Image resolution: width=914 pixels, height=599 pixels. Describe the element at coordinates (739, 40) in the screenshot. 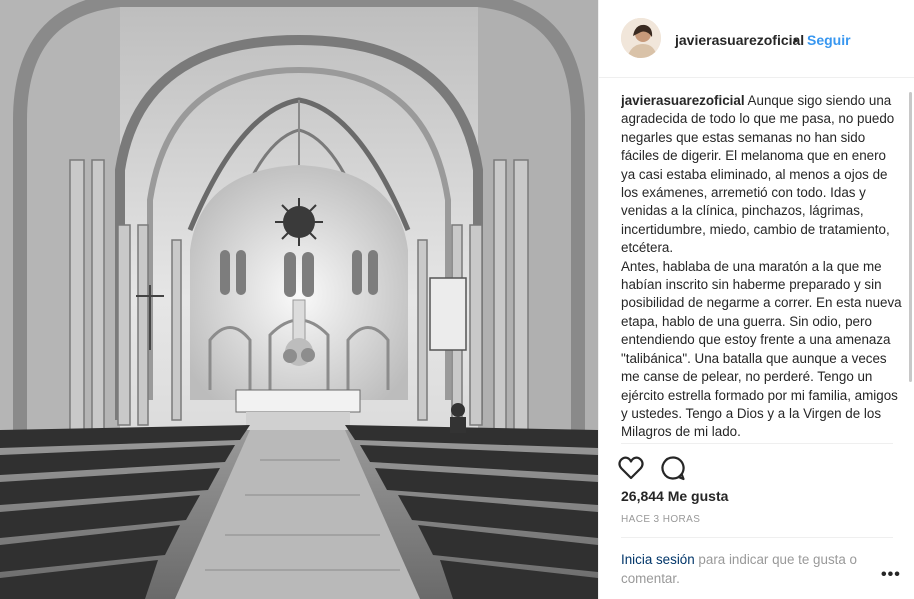

I see `header-username: javierasuarezoficial` at that location.